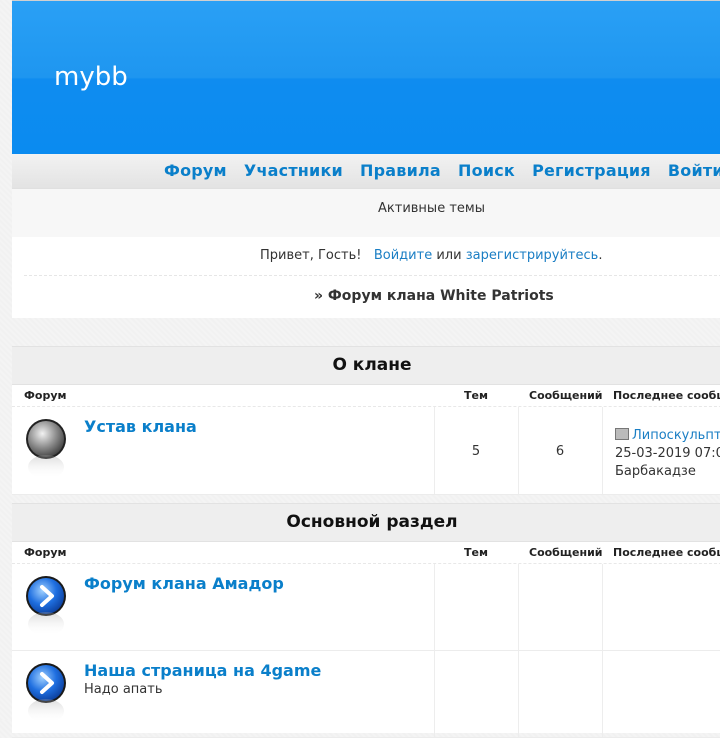  Describe the element at coordinates (91, 77) in the screenshot. I see `svg-text: mybb` at that location.